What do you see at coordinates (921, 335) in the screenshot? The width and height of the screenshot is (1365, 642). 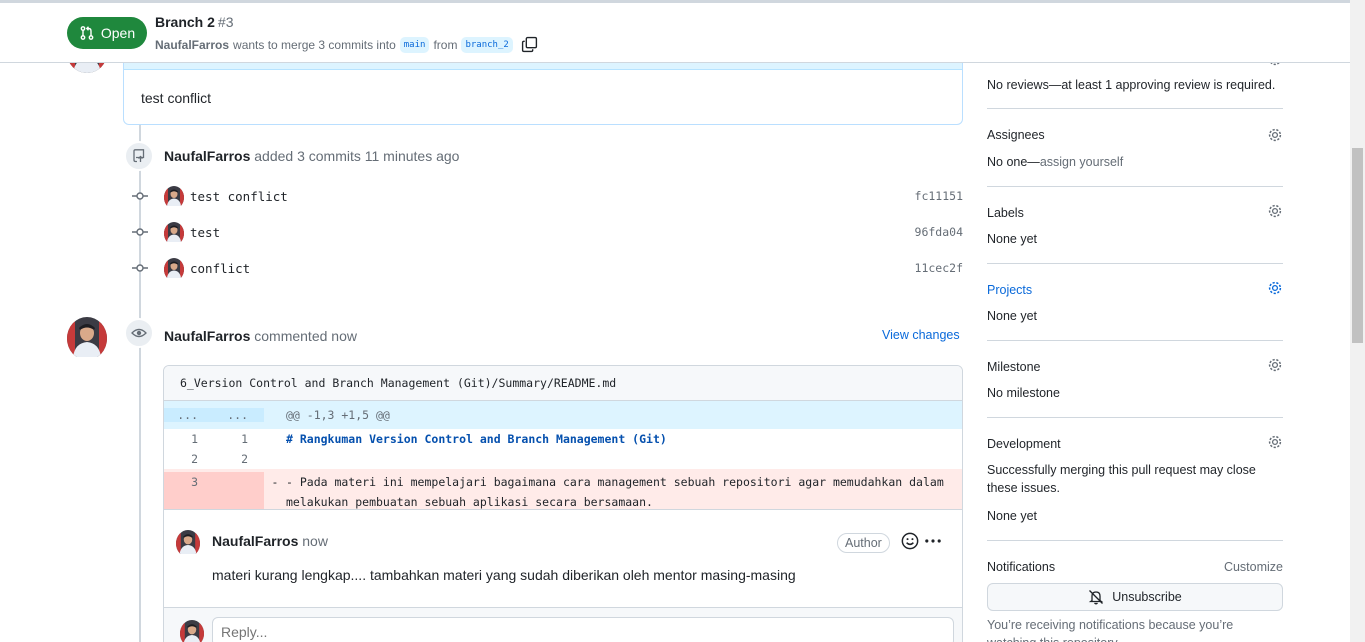 I see `view-changes-link: View changes` at bounding box center [921, 335].